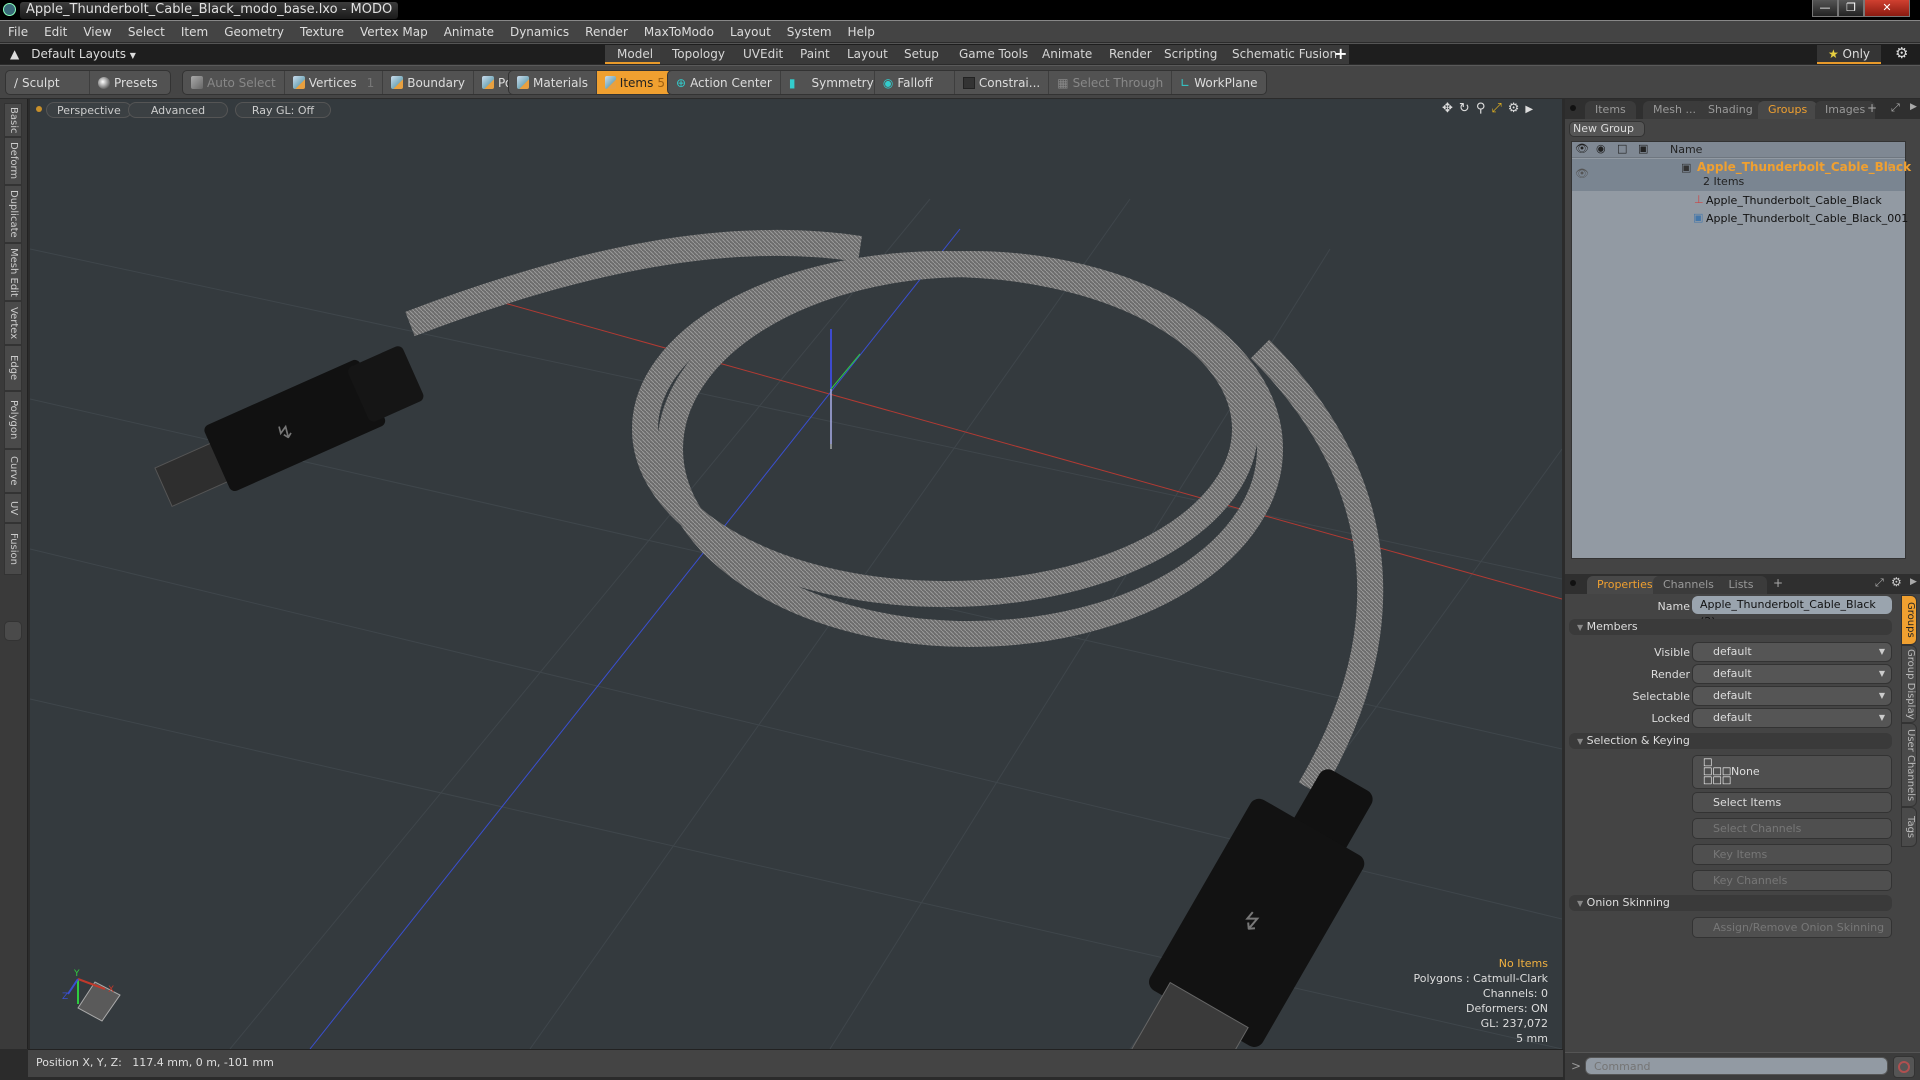 This screenshot has width=1920, height=1080. Describe the element at coordinates (1792, 927) in the screenshot. I see `onion-skinning-button: Assign/Remove Onion Skinning` at that location.